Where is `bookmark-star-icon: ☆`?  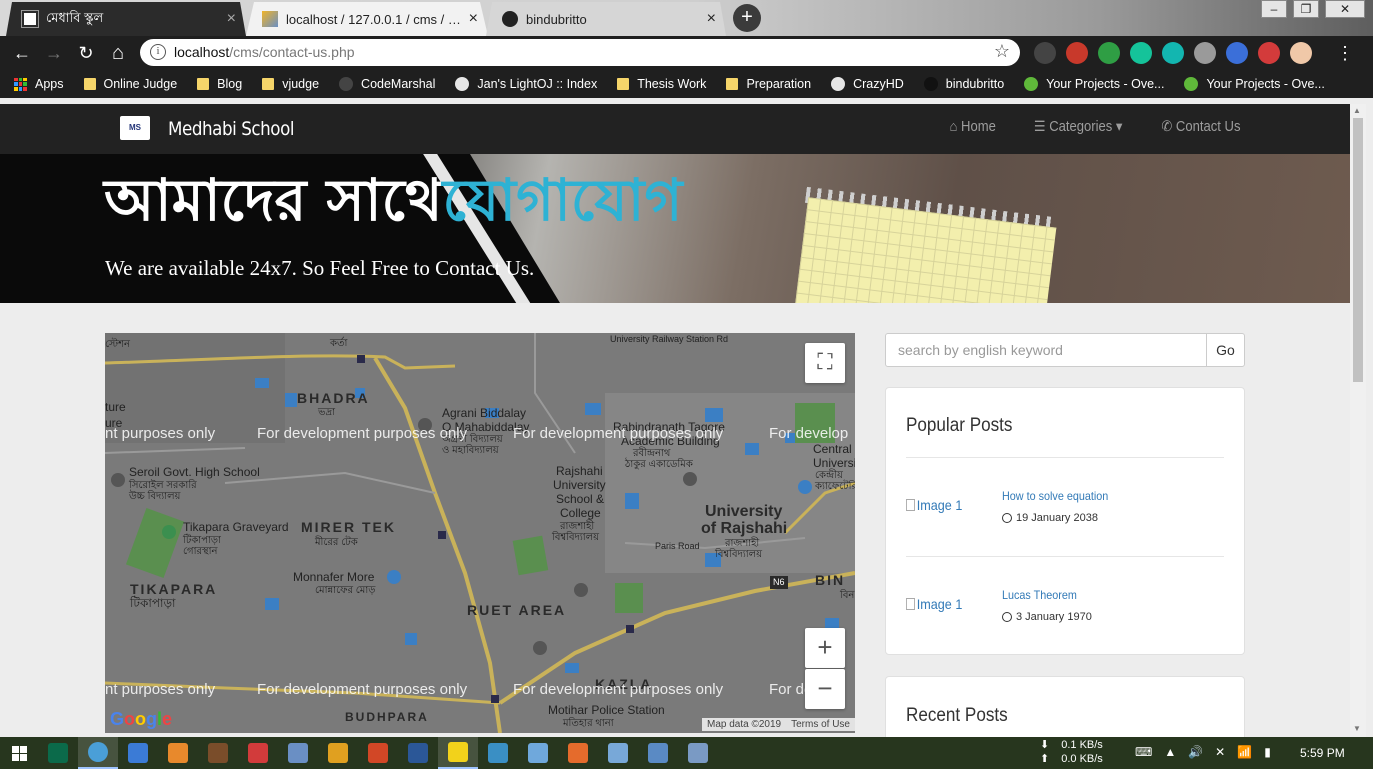 bookmark-star-icon: ☆ is located at coordinates (1002, 51).